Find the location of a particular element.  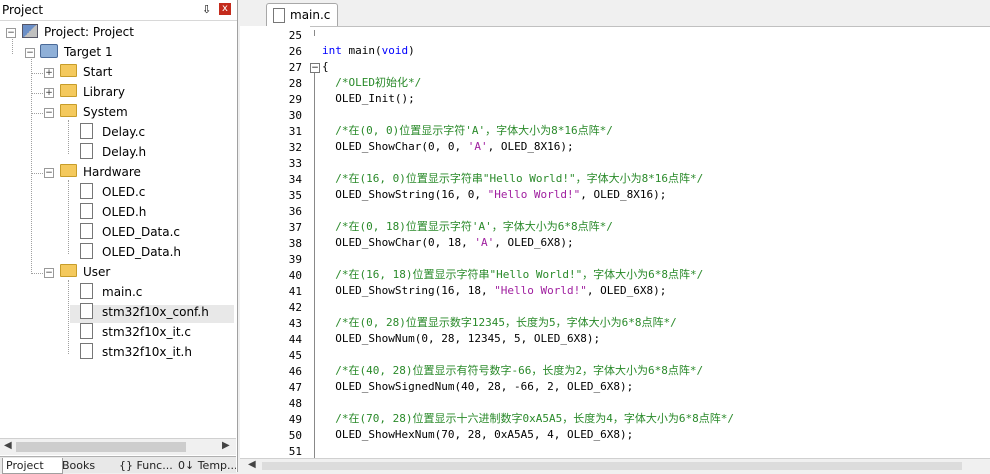

code-token: OLED_ShowChar(0, 0, is located at coordinates (395, 146).